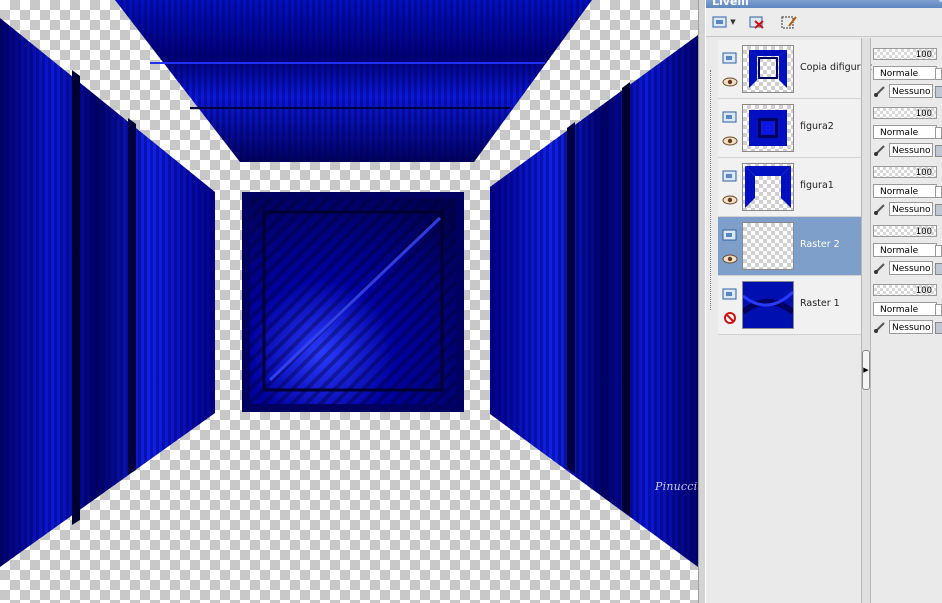 This screenshot has height=603, width=942. What do you see at coordinates (866, 370) in the screenshot?
I see `expand-arrow-icon: ▶` at bounding box center [866, 370].